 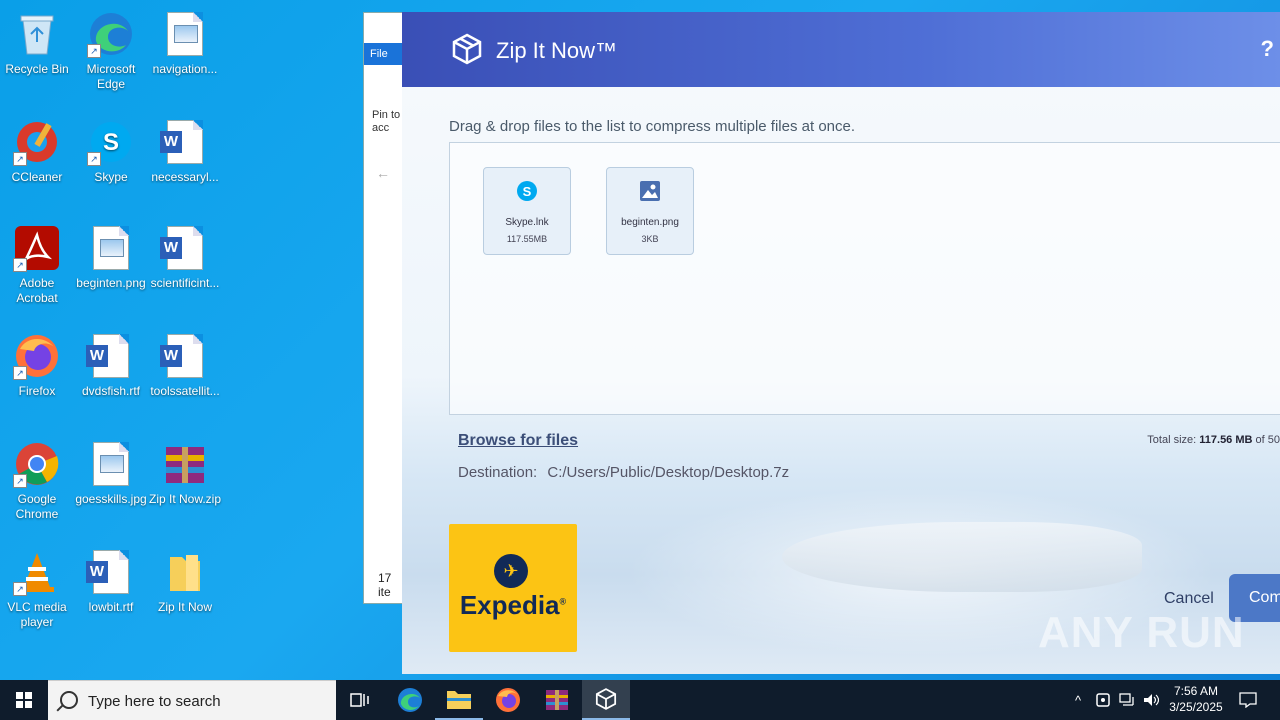 What do you see at coordinates (1189, 599) in the screenshot?
I see `cancel-button: Cancel` at bounding box center [1189, 599].